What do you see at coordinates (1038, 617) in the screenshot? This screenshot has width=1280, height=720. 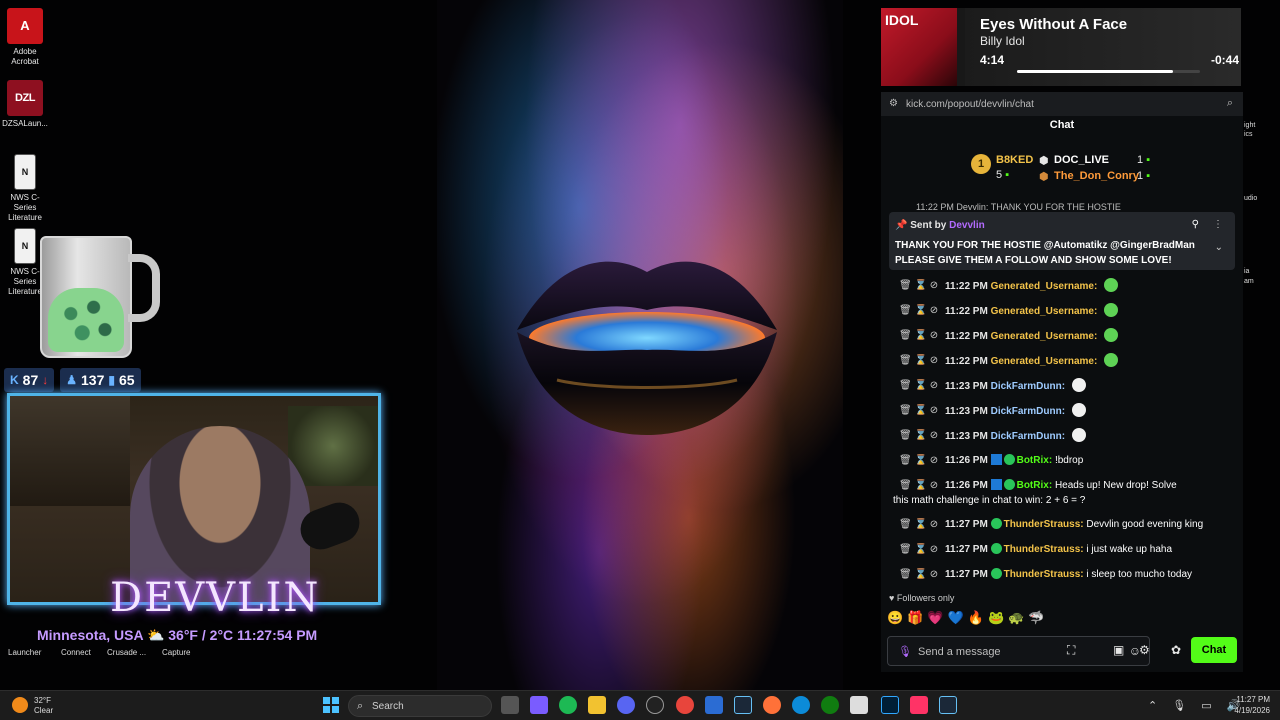 I see `emote-icon: 🦈` at bounding box center [1038, 617].